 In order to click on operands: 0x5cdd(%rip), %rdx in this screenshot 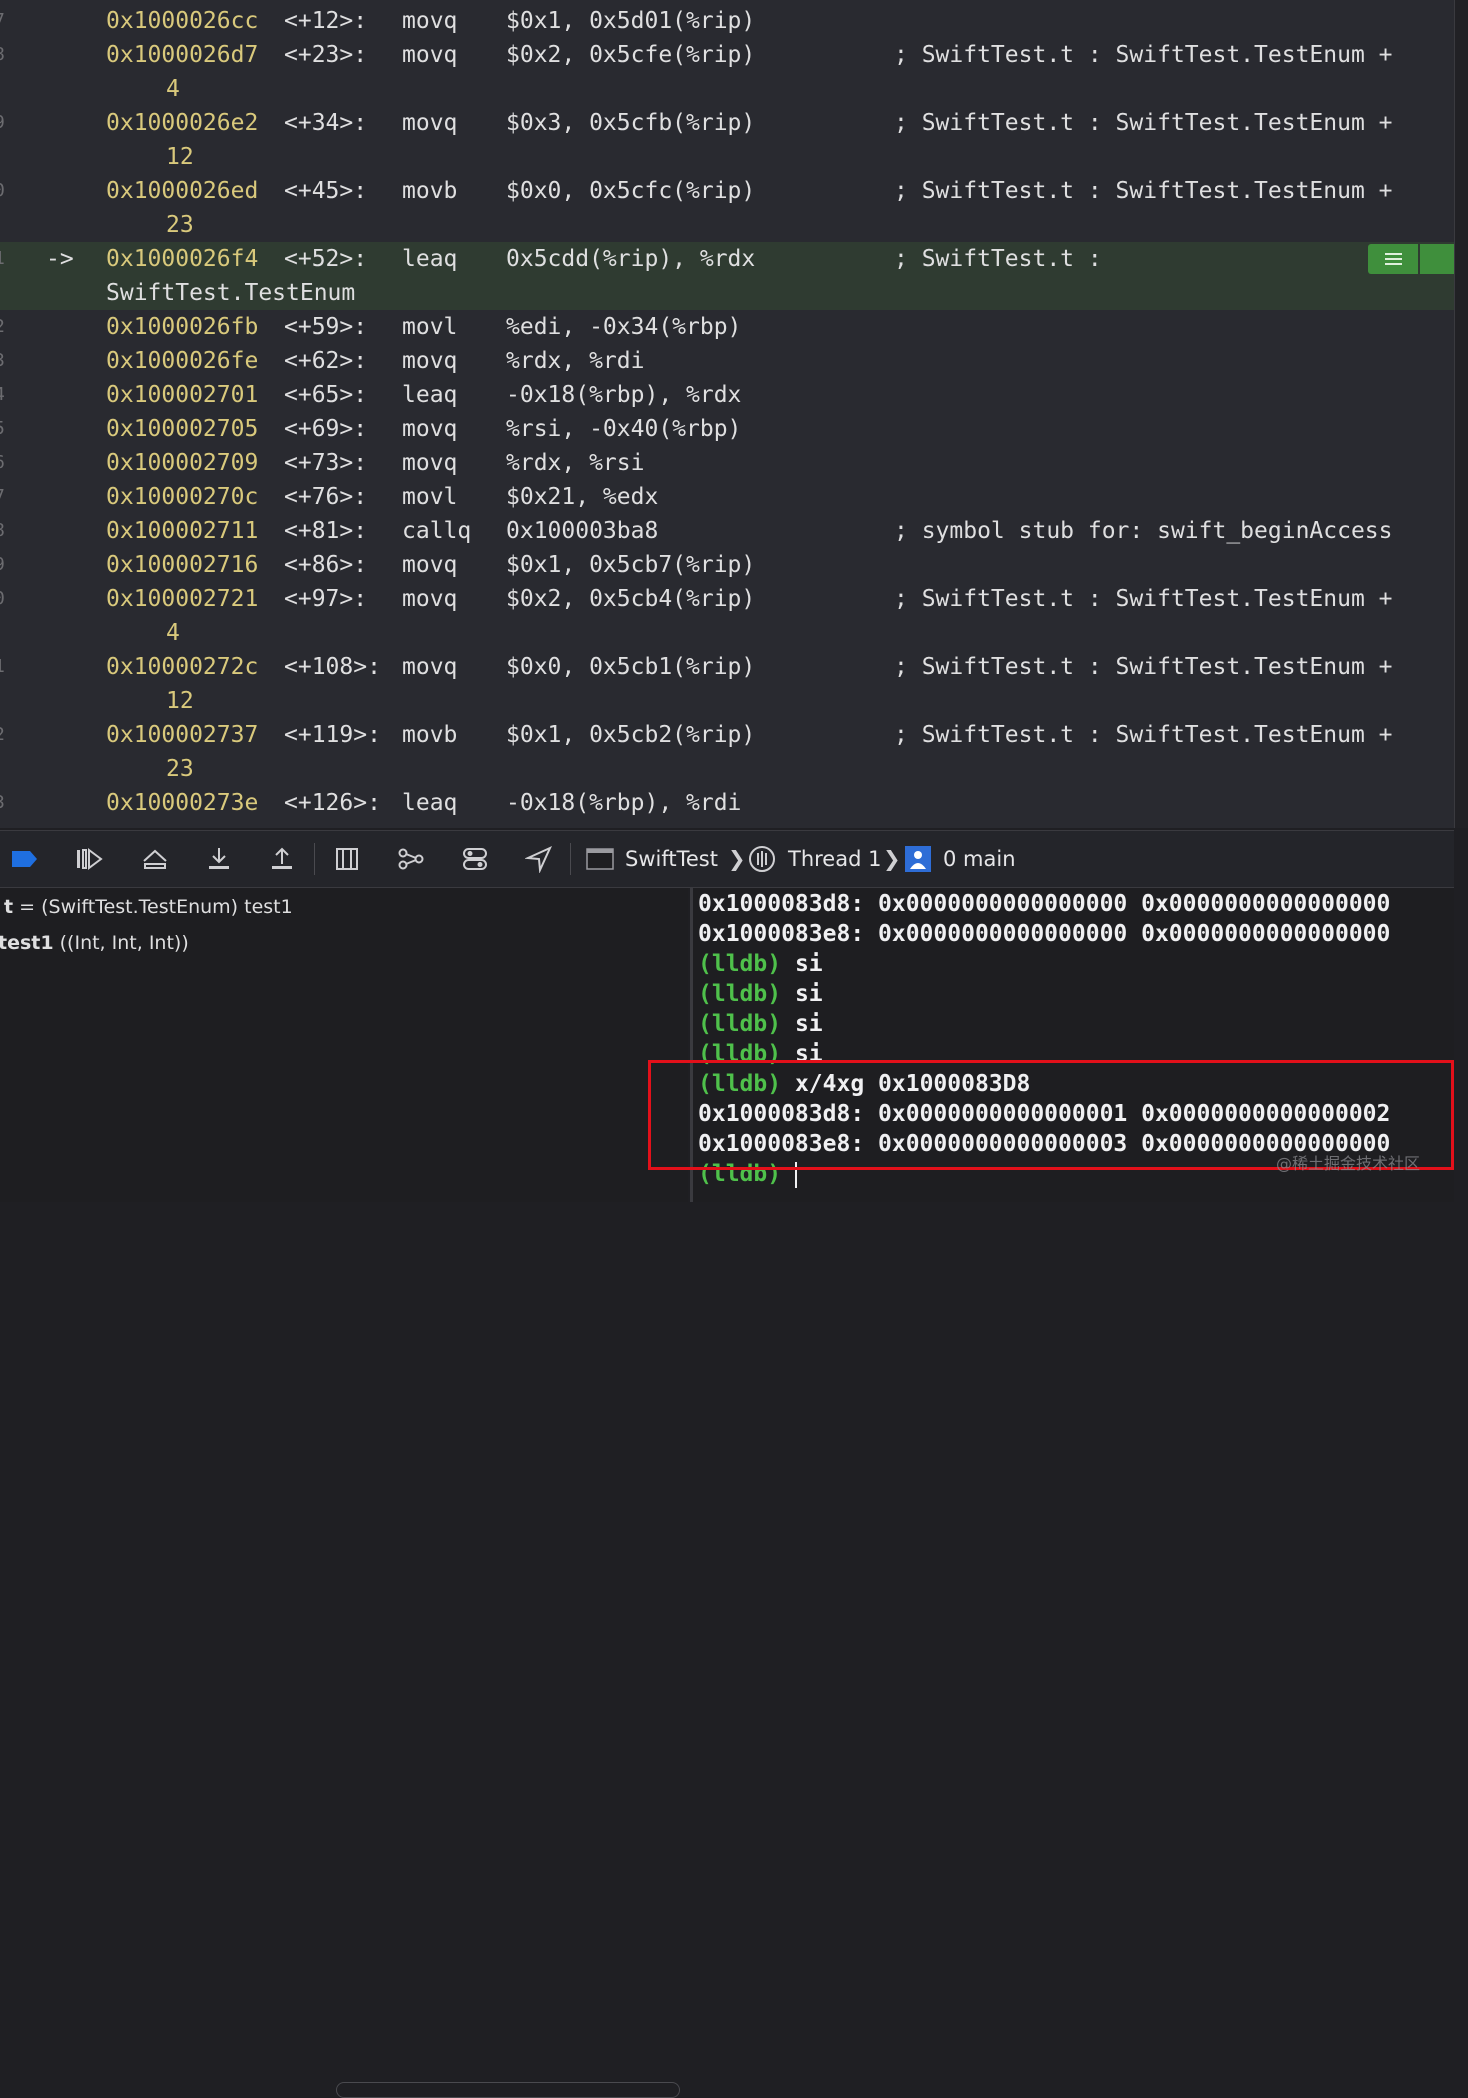, I will do `click(631, 259)`.